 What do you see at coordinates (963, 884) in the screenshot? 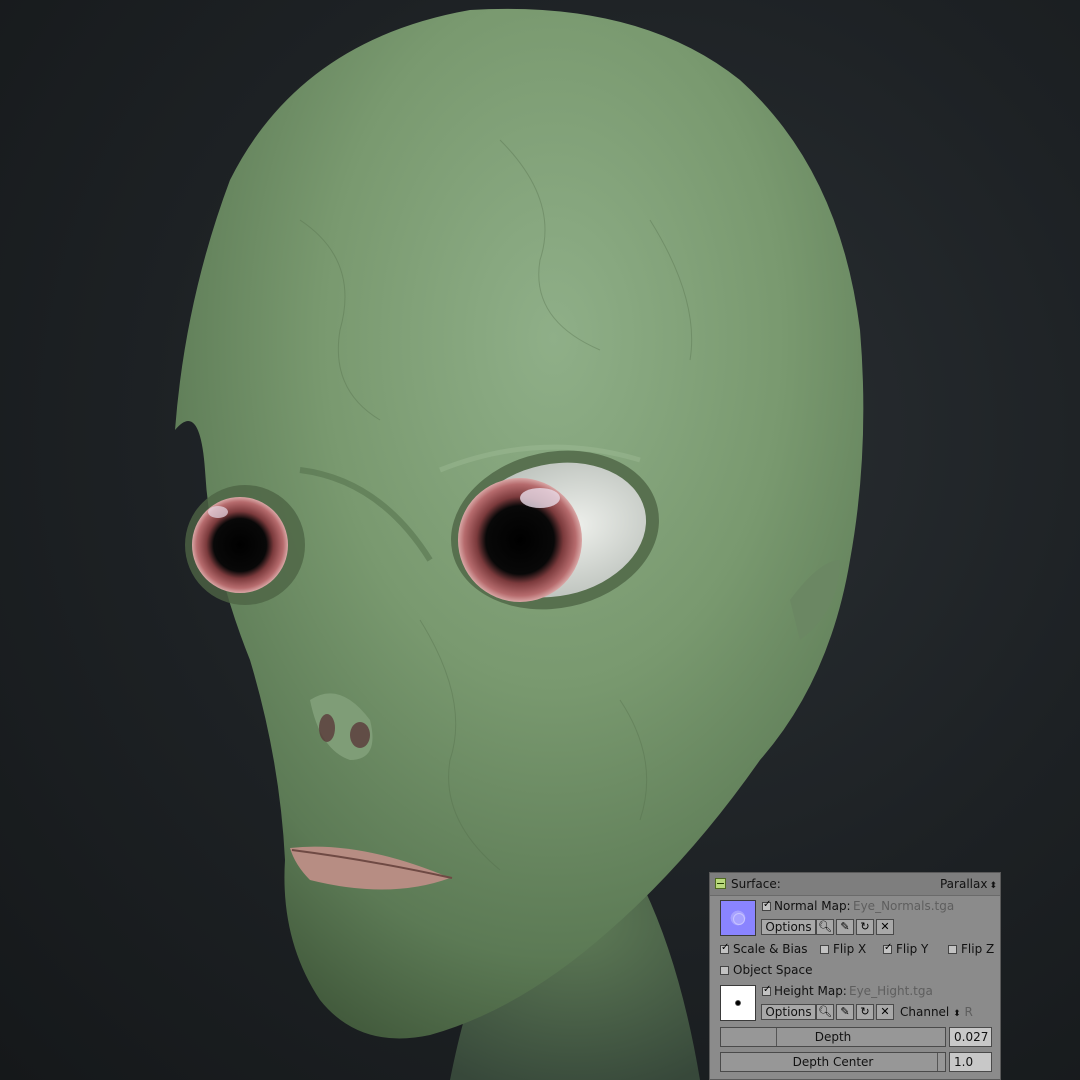
I see `shader-mode-value: Parallax` at bounding box center [963, 884].